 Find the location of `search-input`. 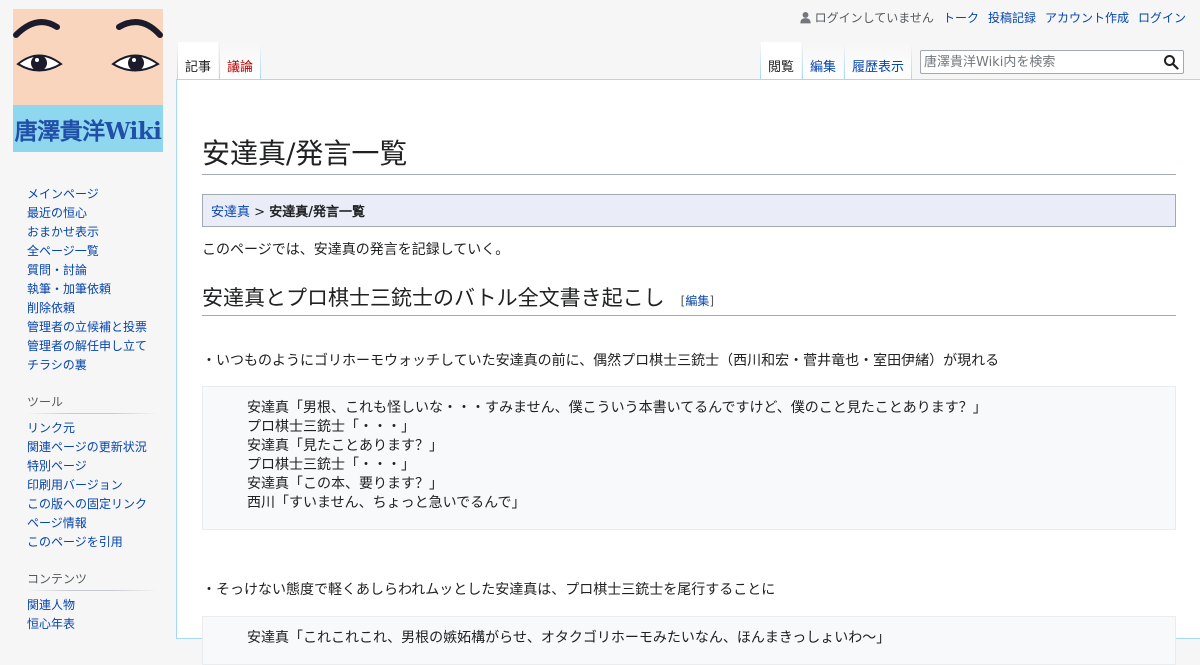

search-input is located at coordinates (1039, 62).